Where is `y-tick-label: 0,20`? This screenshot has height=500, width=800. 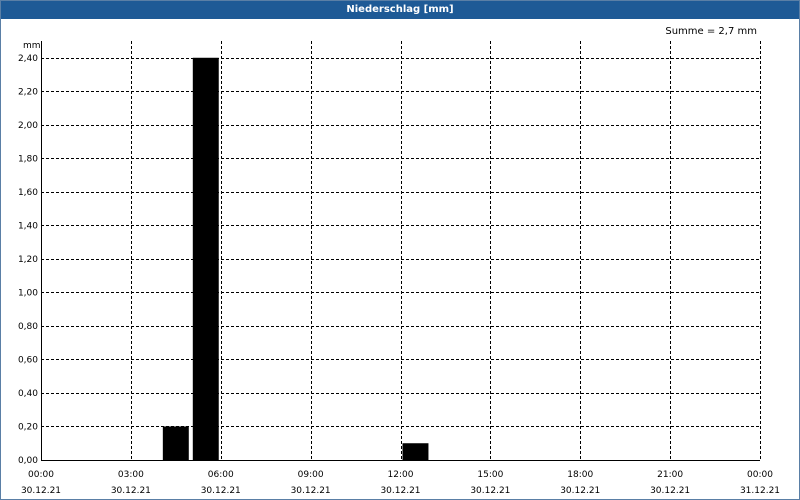
y-tick-label: 0,20 is located at coordinates (28, 427).